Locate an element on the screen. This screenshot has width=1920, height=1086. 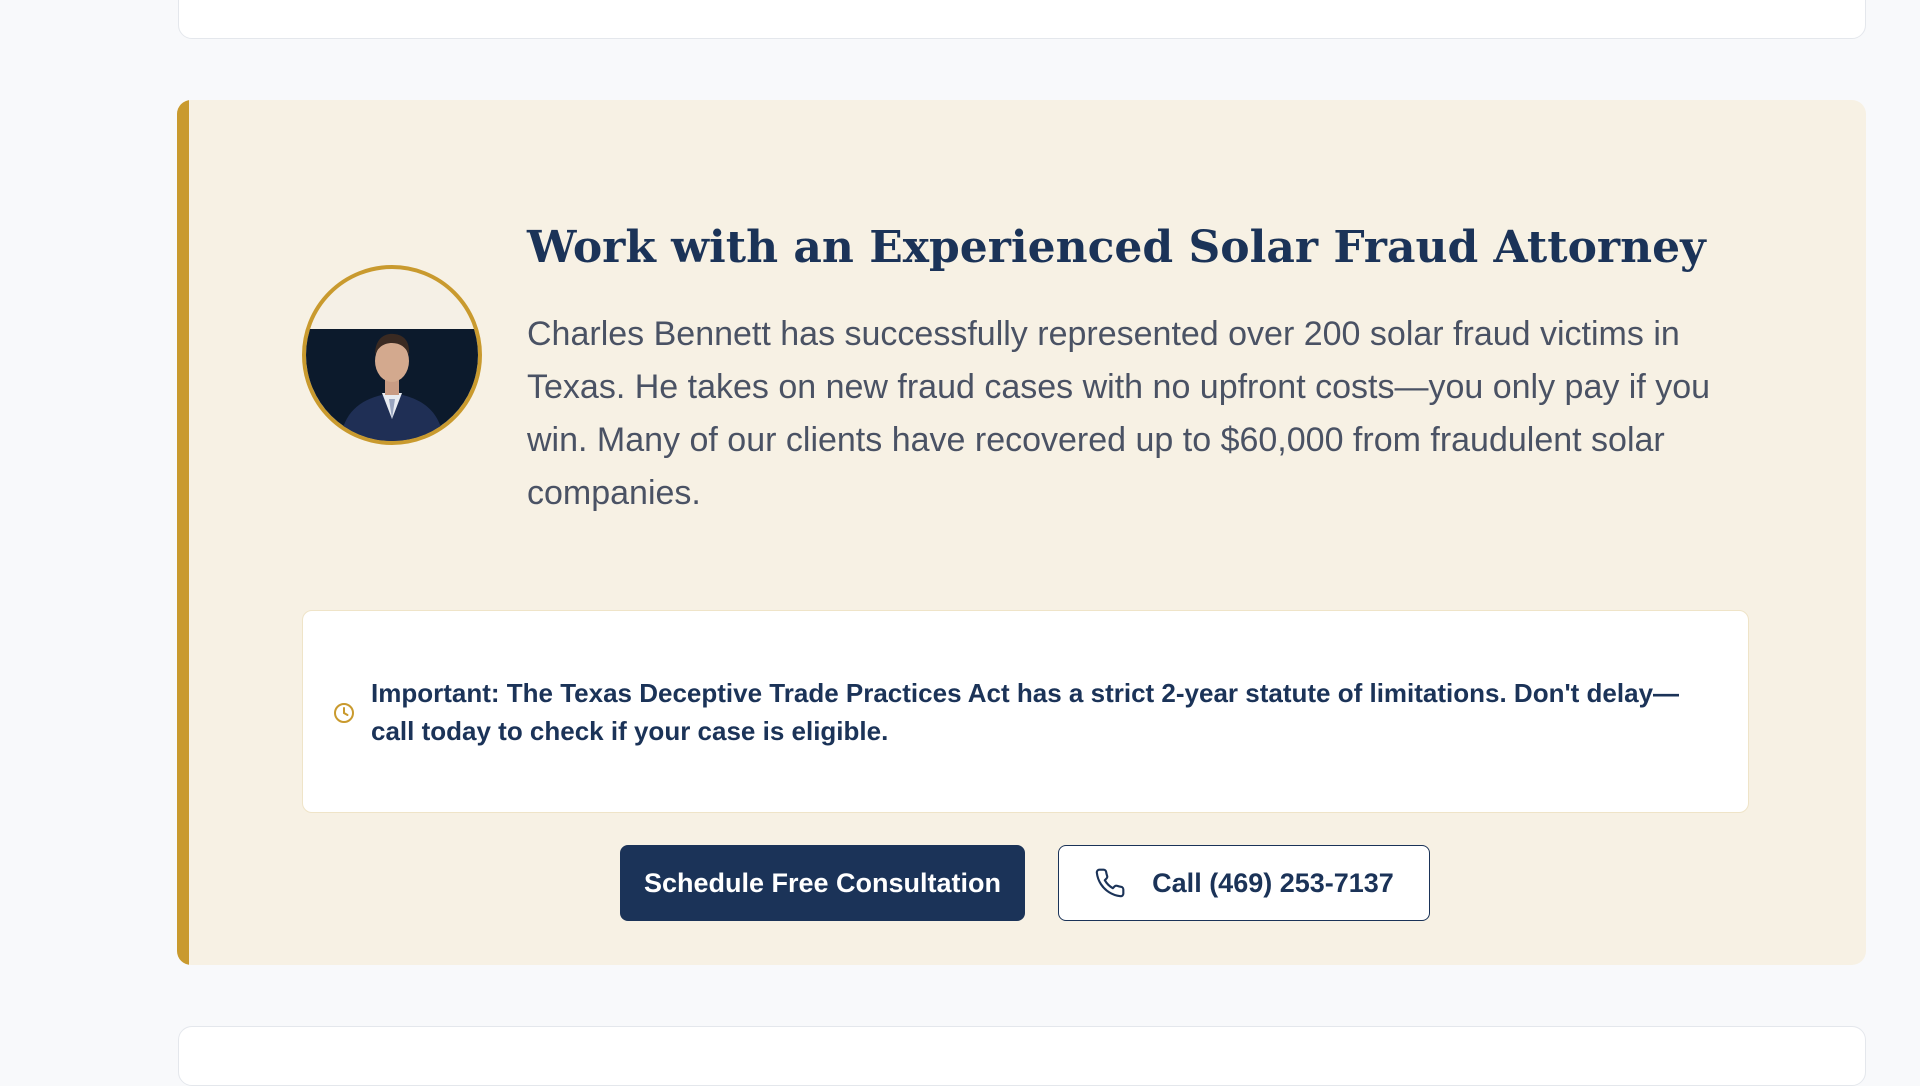
schedule-consultation-label: Schedule Free Consultation is located at coordinates (822, 882).